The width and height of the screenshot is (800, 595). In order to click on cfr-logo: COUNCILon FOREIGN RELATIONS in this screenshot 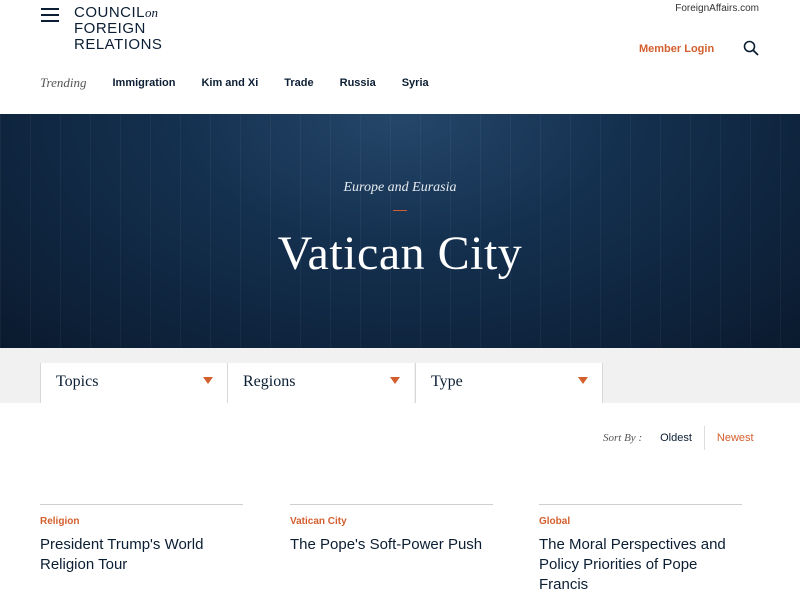, I will do `click(118, 29)`.